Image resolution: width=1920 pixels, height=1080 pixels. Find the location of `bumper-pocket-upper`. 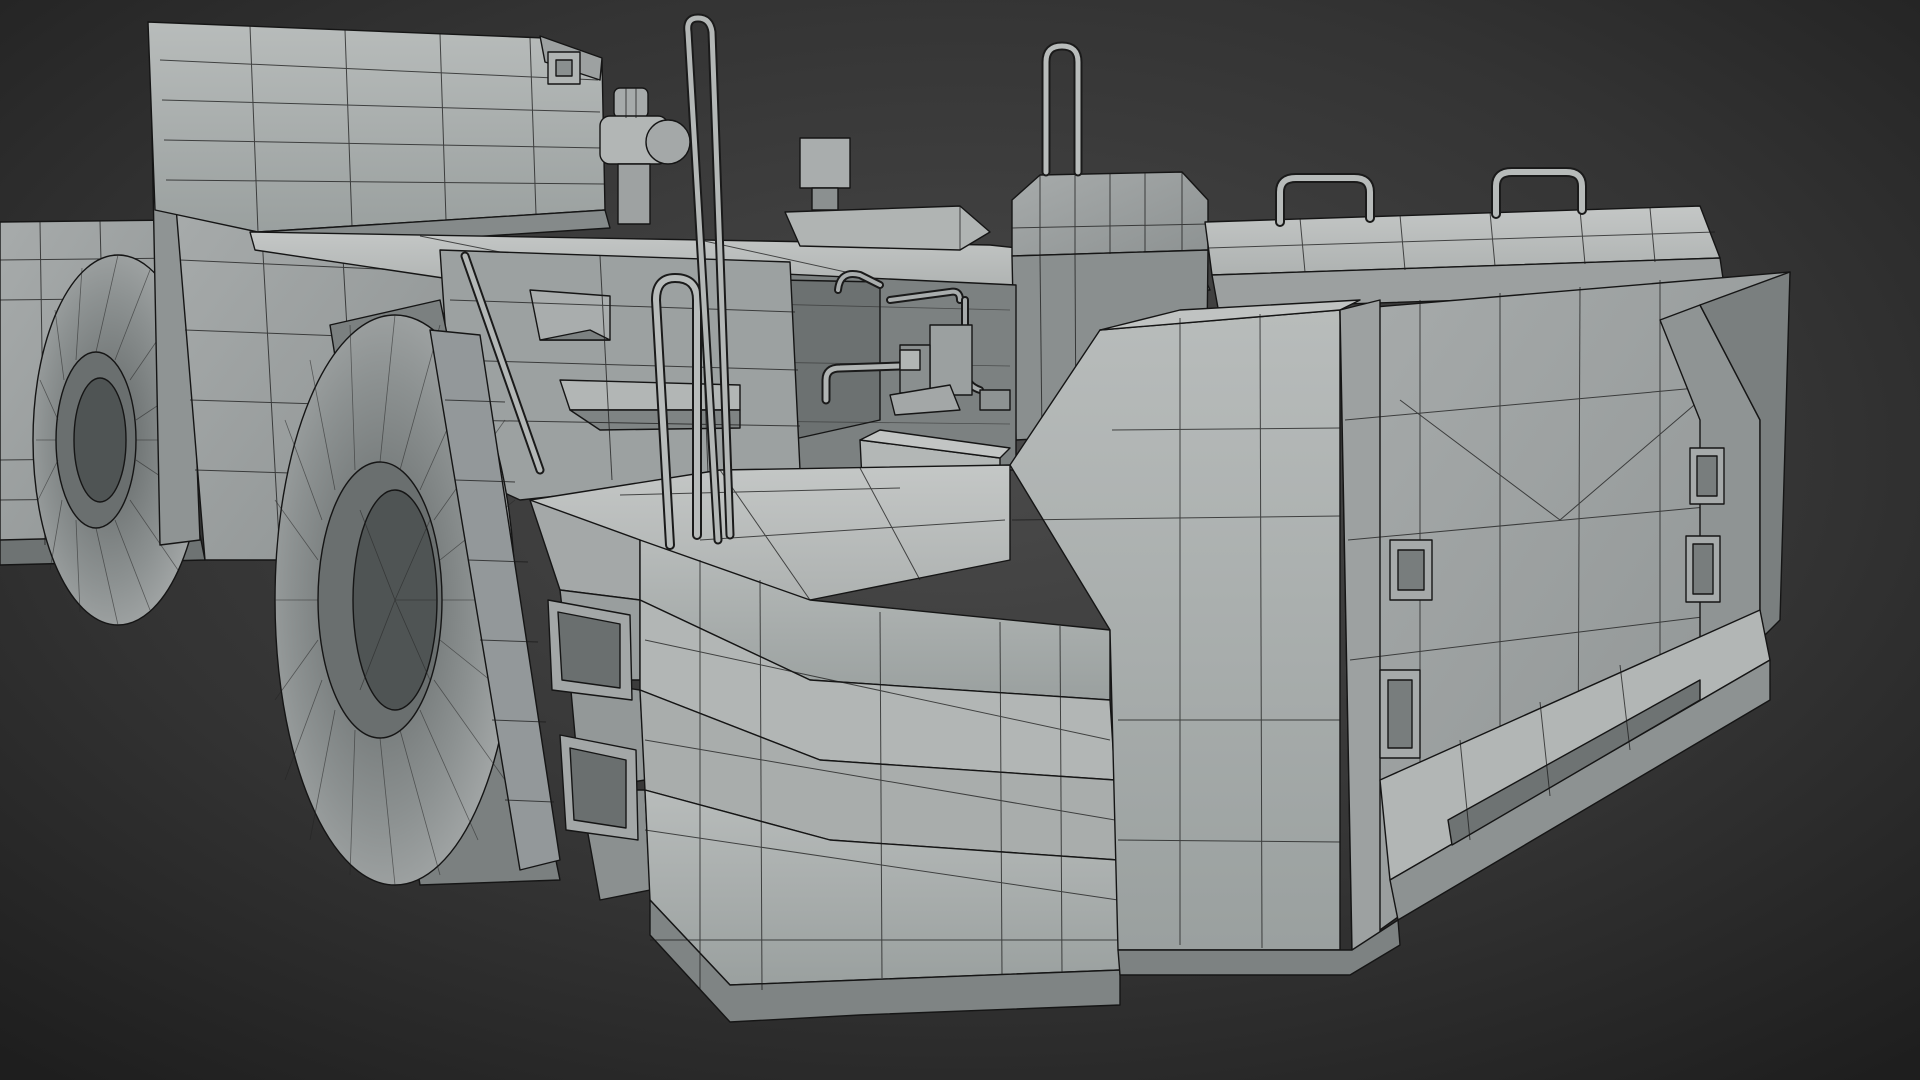

bumper-pocket-upper is located at coordinates (590, 650).